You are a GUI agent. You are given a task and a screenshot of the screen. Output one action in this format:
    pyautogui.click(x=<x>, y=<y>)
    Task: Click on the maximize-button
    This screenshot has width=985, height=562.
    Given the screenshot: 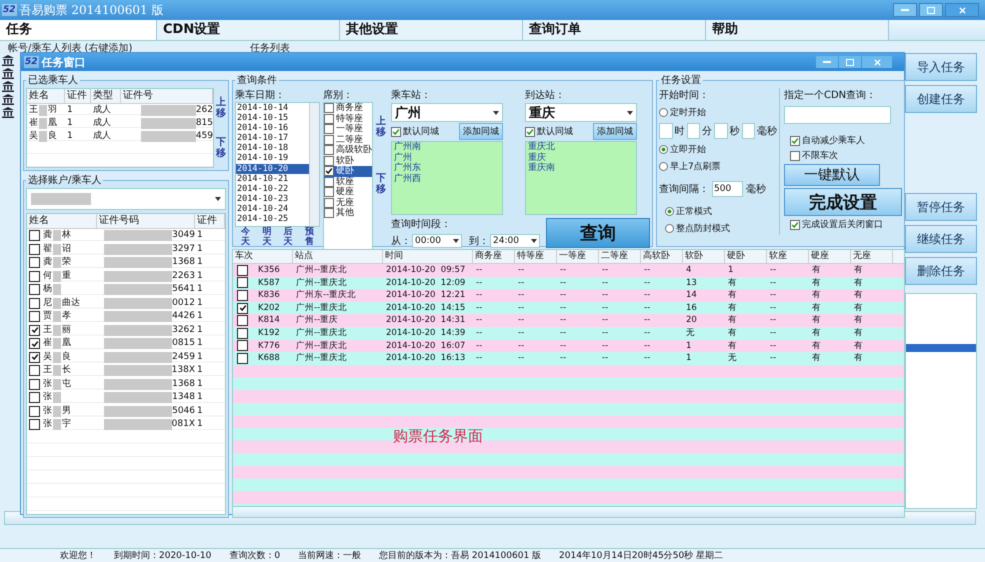 What is the action you would take?
    pyautogui.click(x=931, y=10)
    